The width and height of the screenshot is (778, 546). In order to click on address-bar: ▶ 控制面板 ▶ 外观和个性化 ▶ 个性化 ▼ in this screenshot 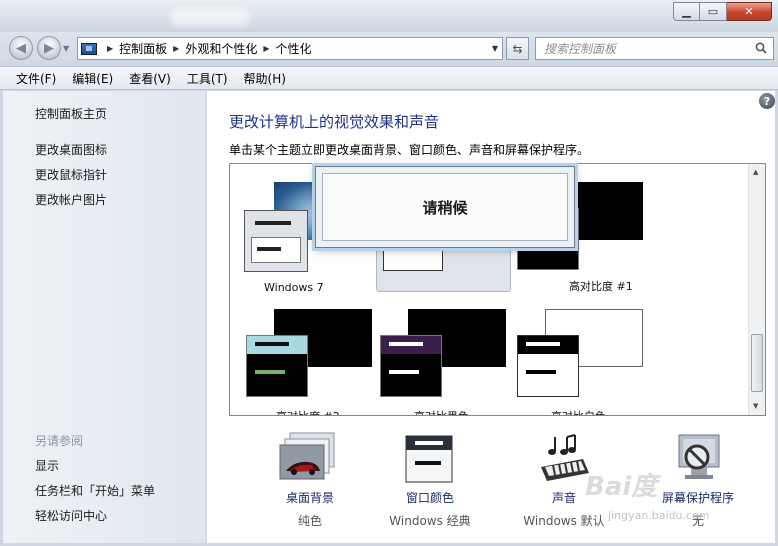, I will do `click(290, 48)`.